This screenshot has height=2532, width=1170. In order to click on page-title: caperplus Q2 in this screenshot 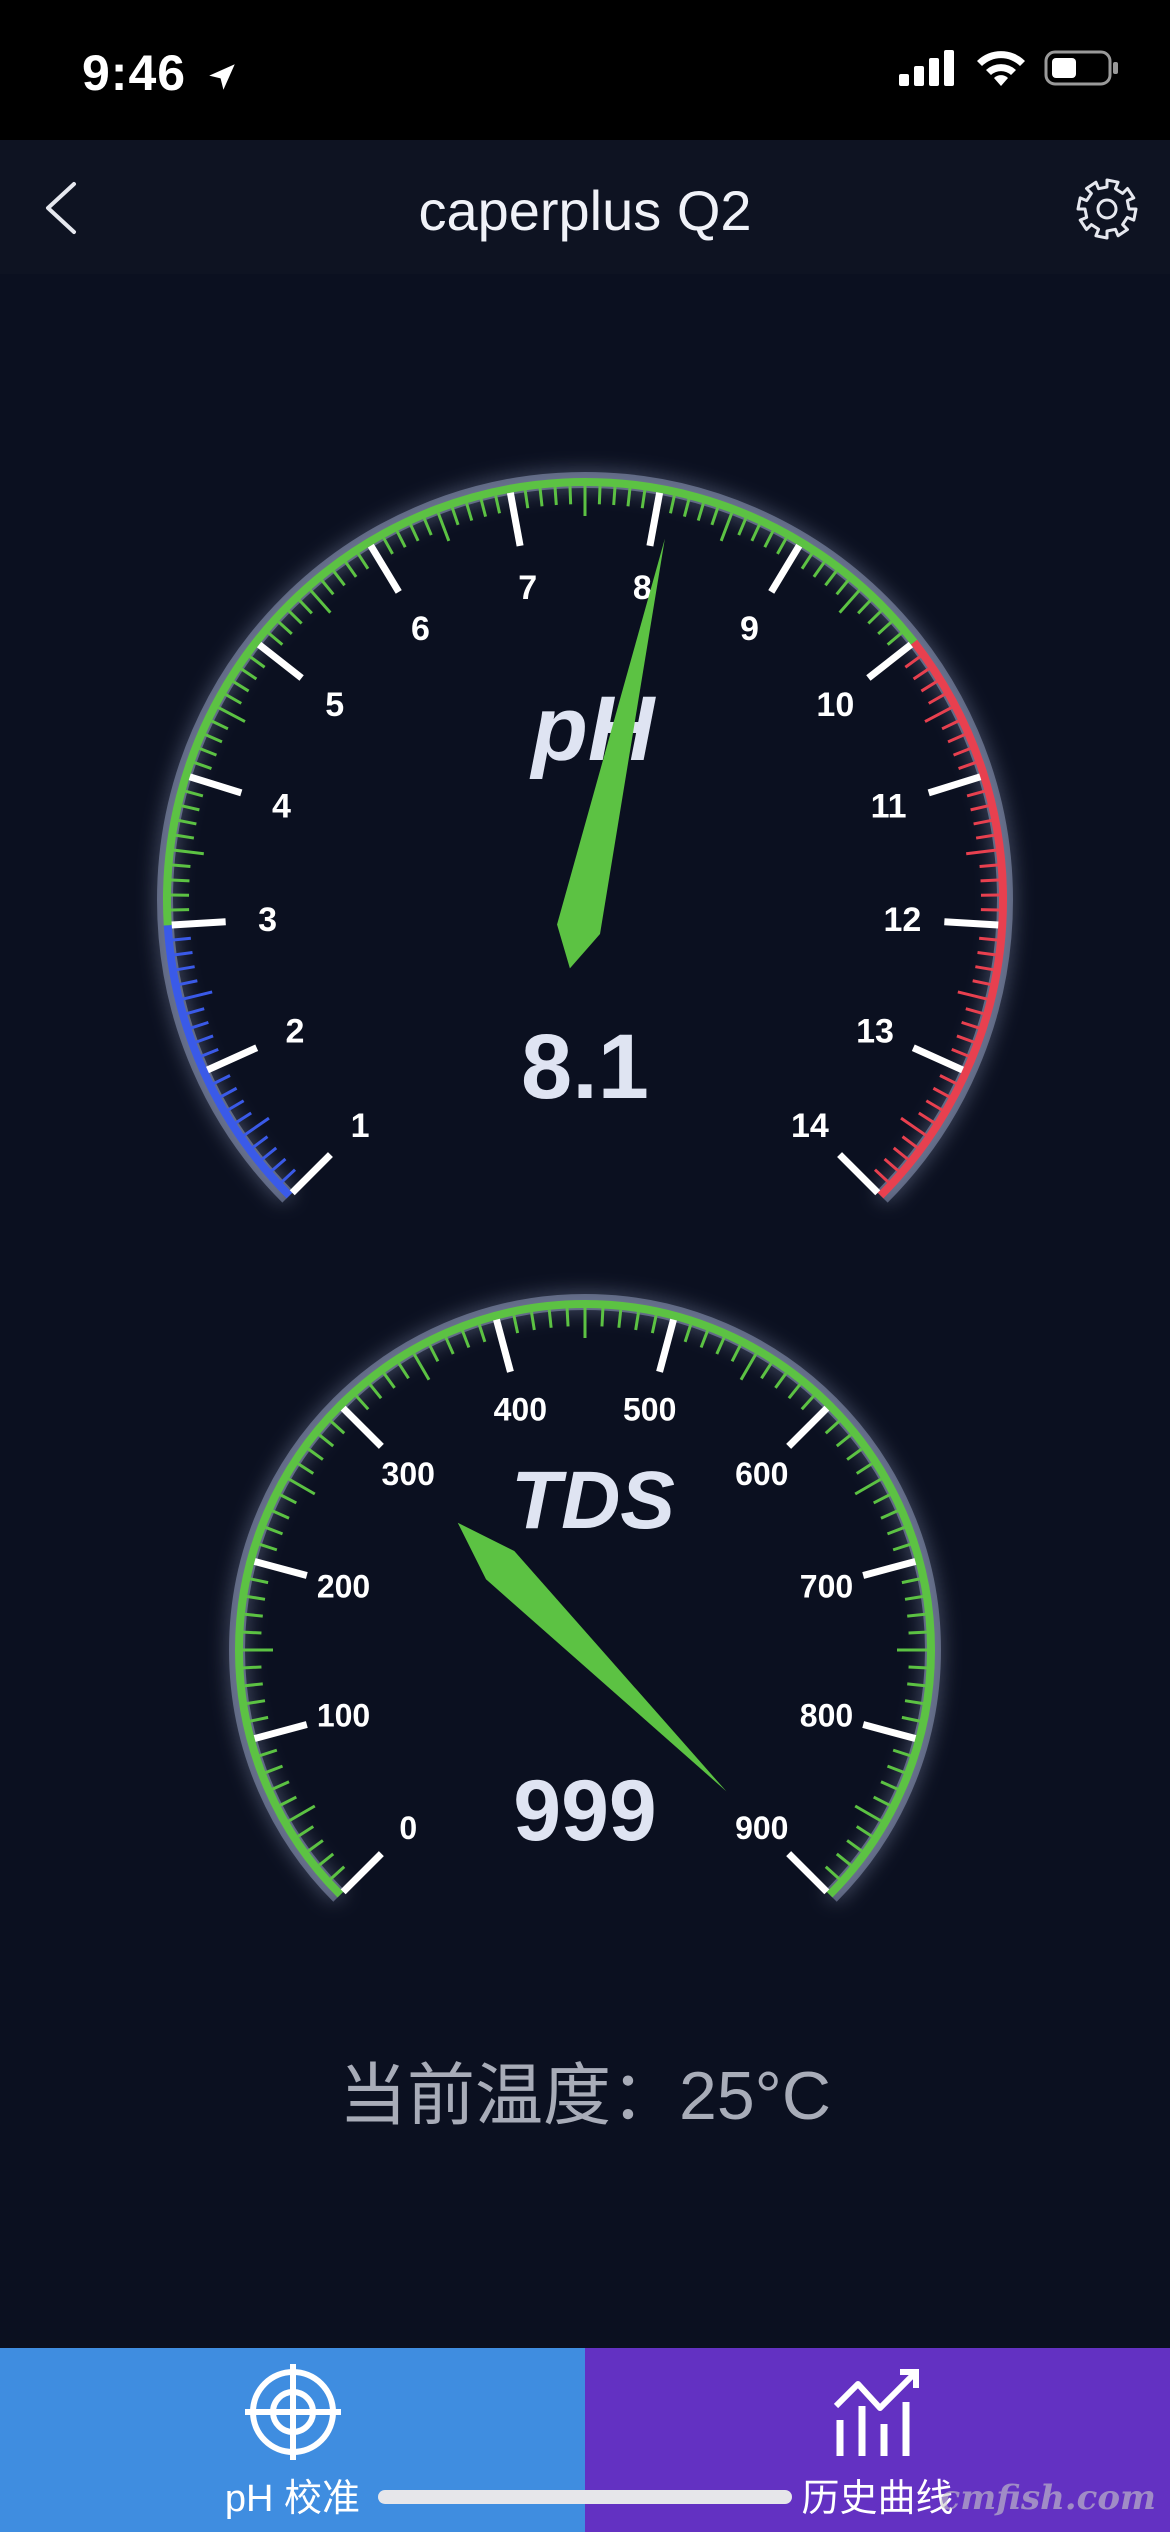, I will do `click(585, 210)`.